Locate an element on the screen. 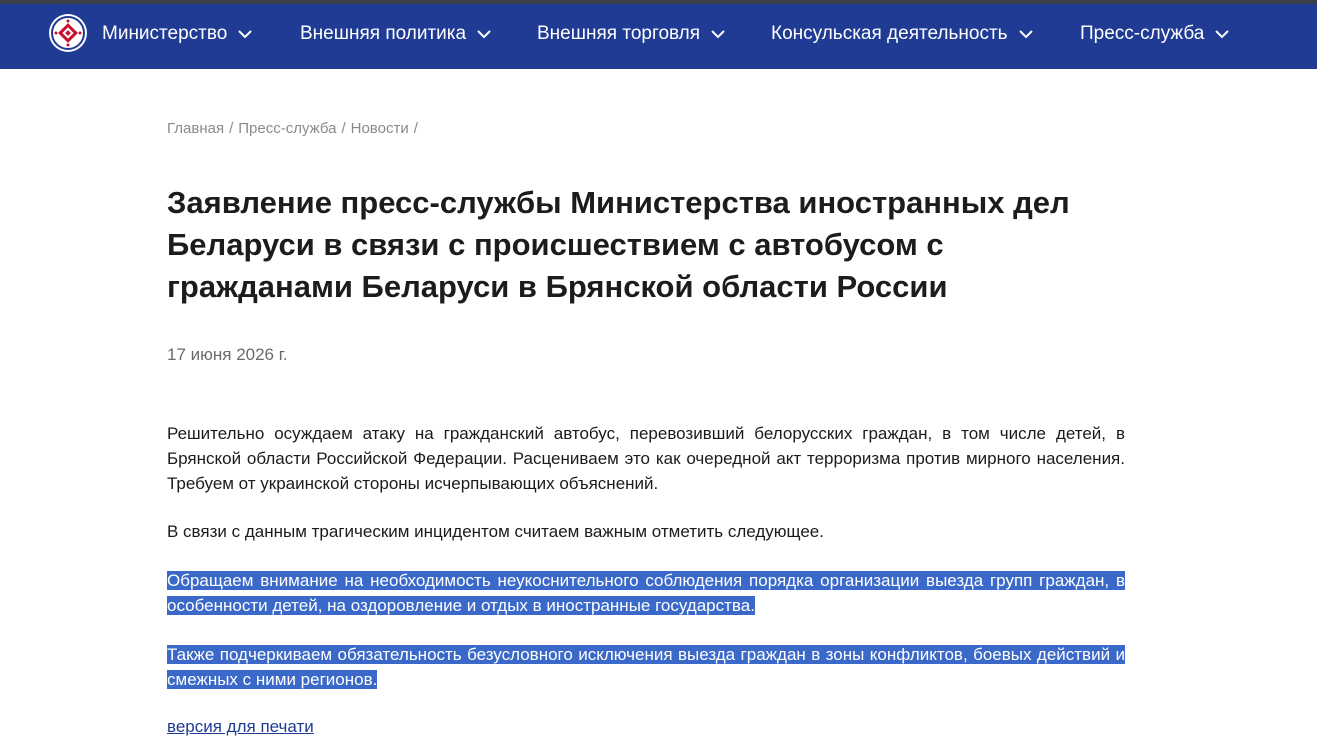 The height and width of the screenshot is (745, 1317). nav-item-press-service: Пресс-служба is located at coordinates (1155, 34).